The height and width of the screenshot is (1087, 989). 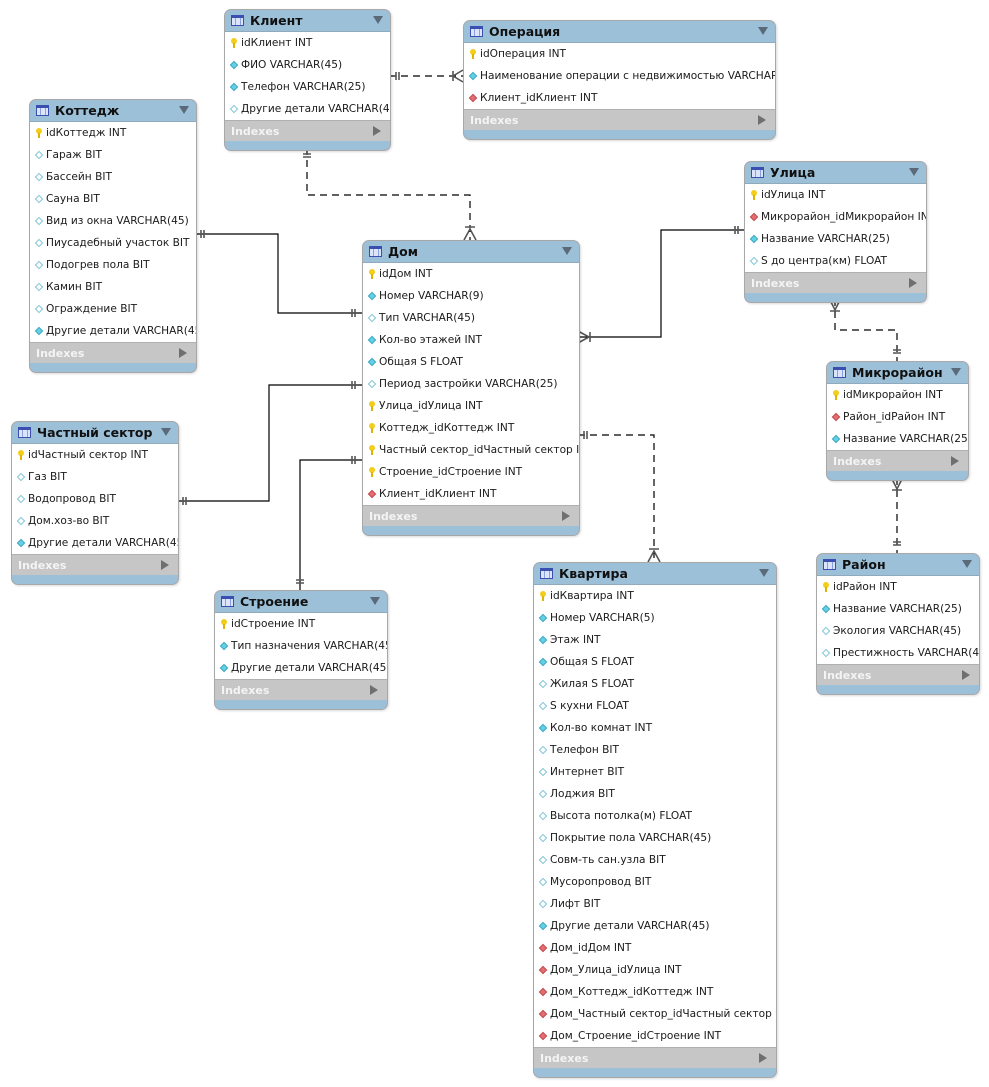 I want to click on table-header: Квартира, so click(x=655, y=573).